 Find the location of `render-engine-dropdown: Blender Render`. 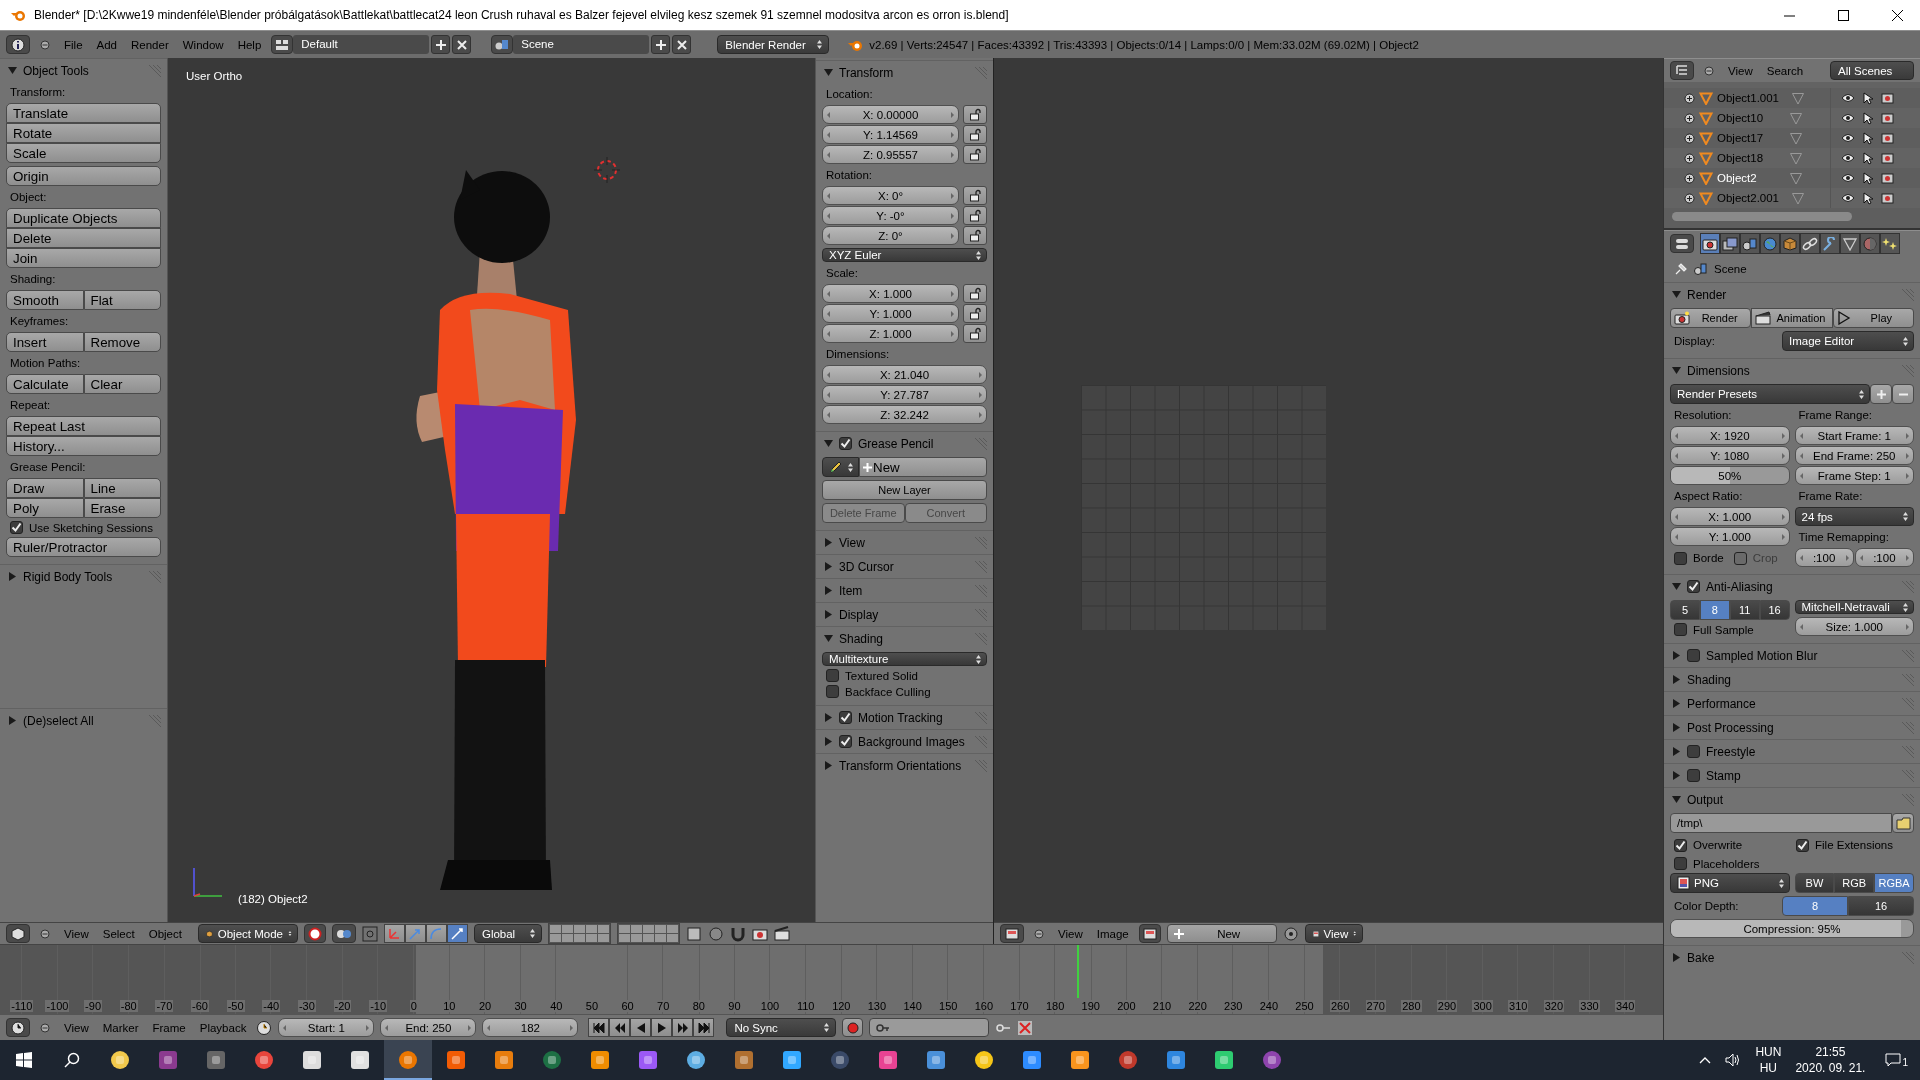

render-engine-dropdown: Blender Render is located at coordinates (773, 44).